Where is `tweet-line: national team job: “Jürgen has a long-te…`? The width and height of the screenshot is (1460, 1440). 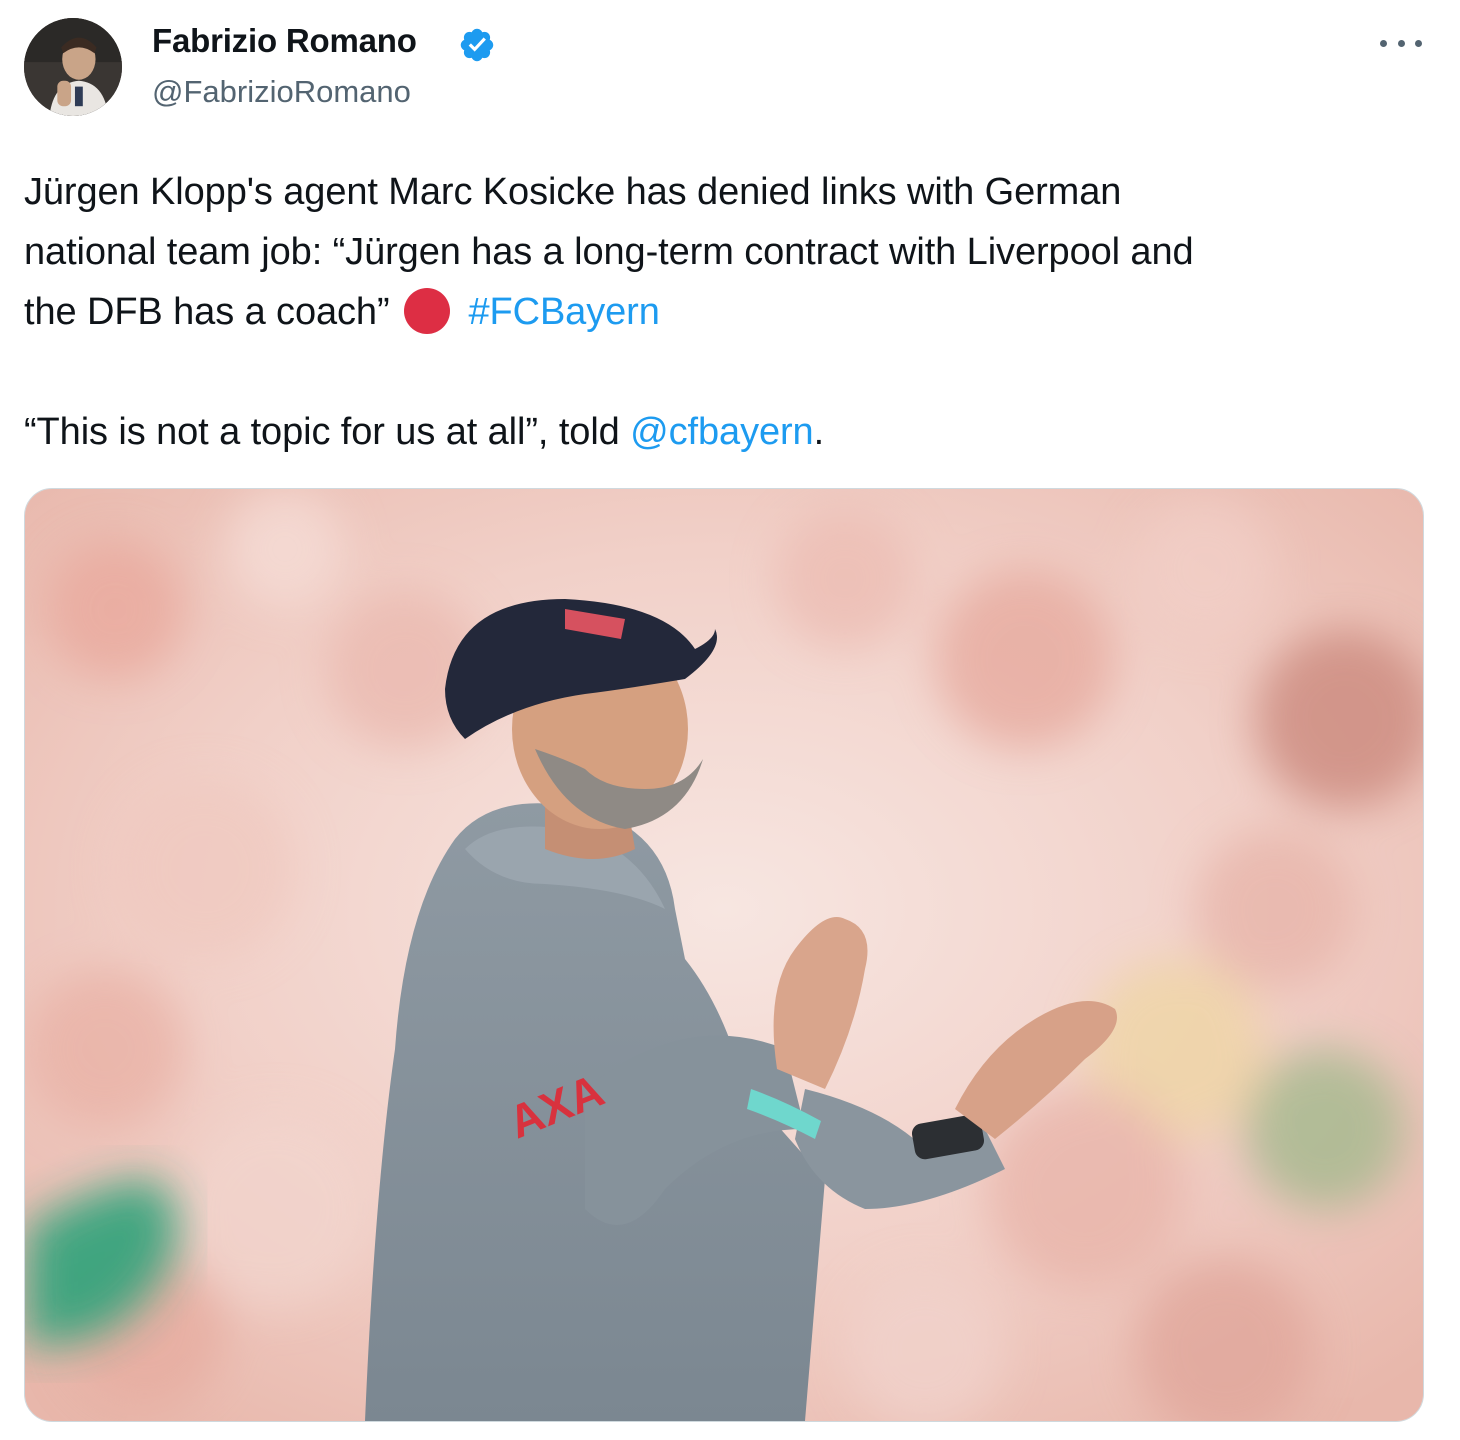
tweet-line: national team job: “Jürgen has a long-te… is located at coordinates (609, 252).